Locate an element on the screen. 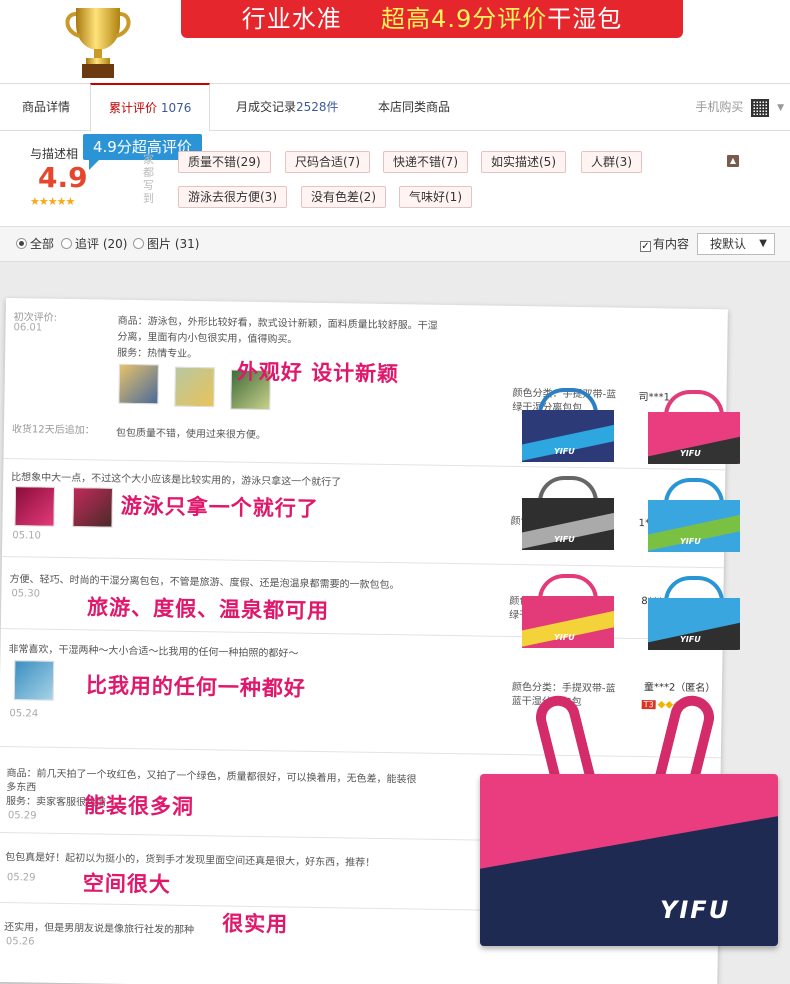  banner-title-suffix: 干湿包 is located at coordinates (585, 19).